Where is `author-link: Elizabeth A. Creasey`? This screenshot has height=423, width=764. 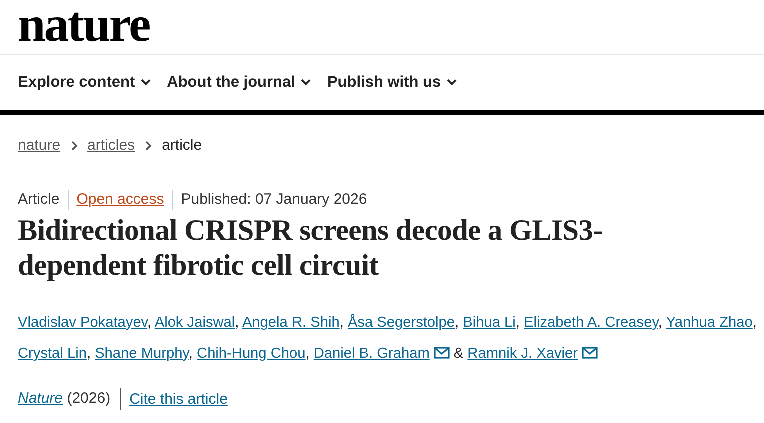
author-link: Elizabeth A. Creasey is located at coordinates (591, 323).